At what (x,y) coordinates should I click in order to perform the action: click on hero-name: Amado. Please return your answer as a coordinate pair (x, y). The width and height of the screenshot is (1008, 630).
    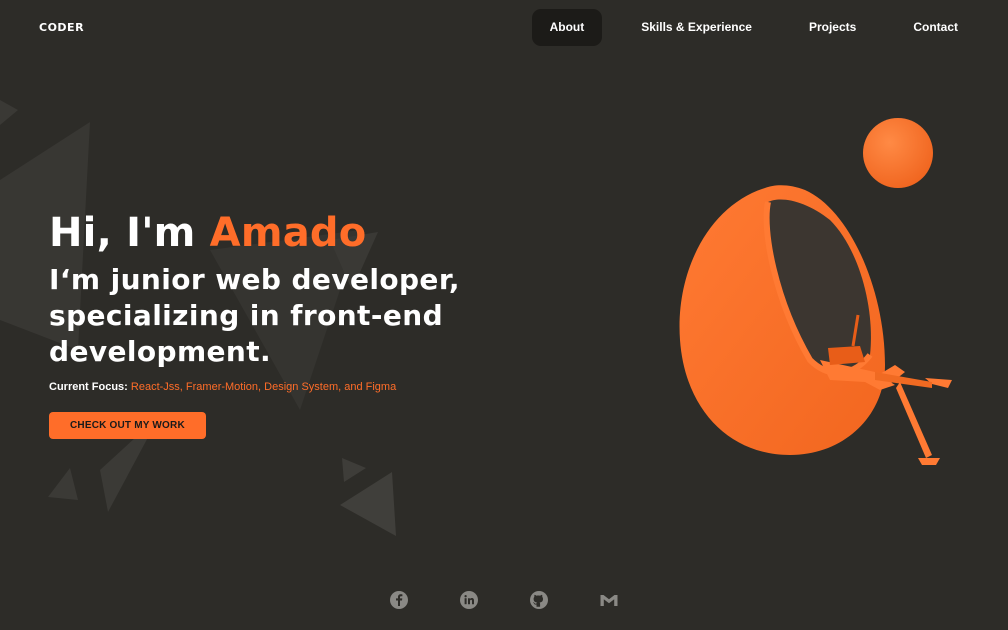
    Looking at the image, I should click on (288, 233).